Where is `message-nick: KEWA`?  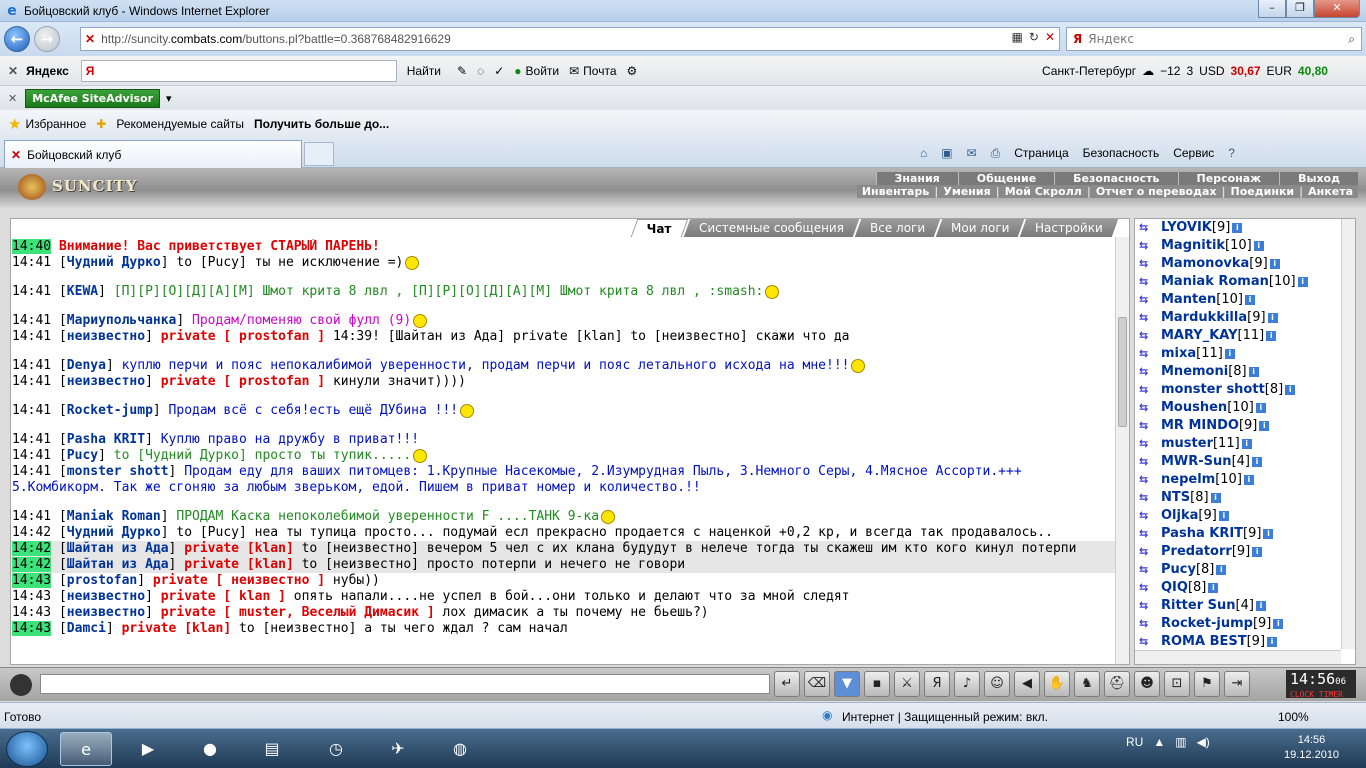 message-nick: KEWA is located at coordinates (82, 291).